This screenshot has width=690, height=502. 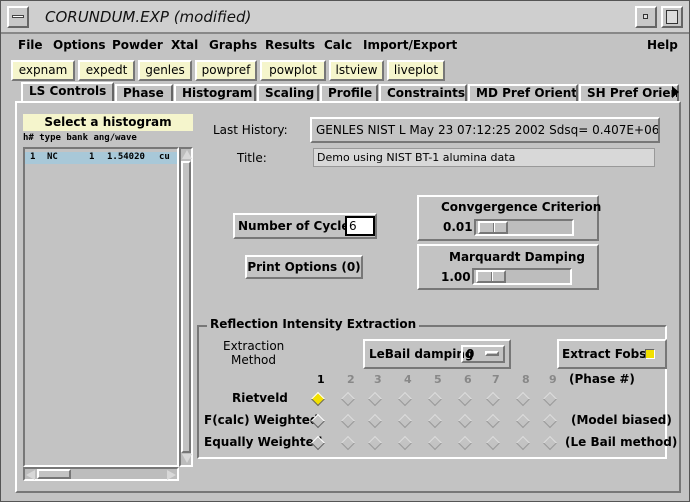 What do you see at coordinates (338, 45) in the screenshot?
I see `menu-calc: Calc` at bounding box center [338, 45].